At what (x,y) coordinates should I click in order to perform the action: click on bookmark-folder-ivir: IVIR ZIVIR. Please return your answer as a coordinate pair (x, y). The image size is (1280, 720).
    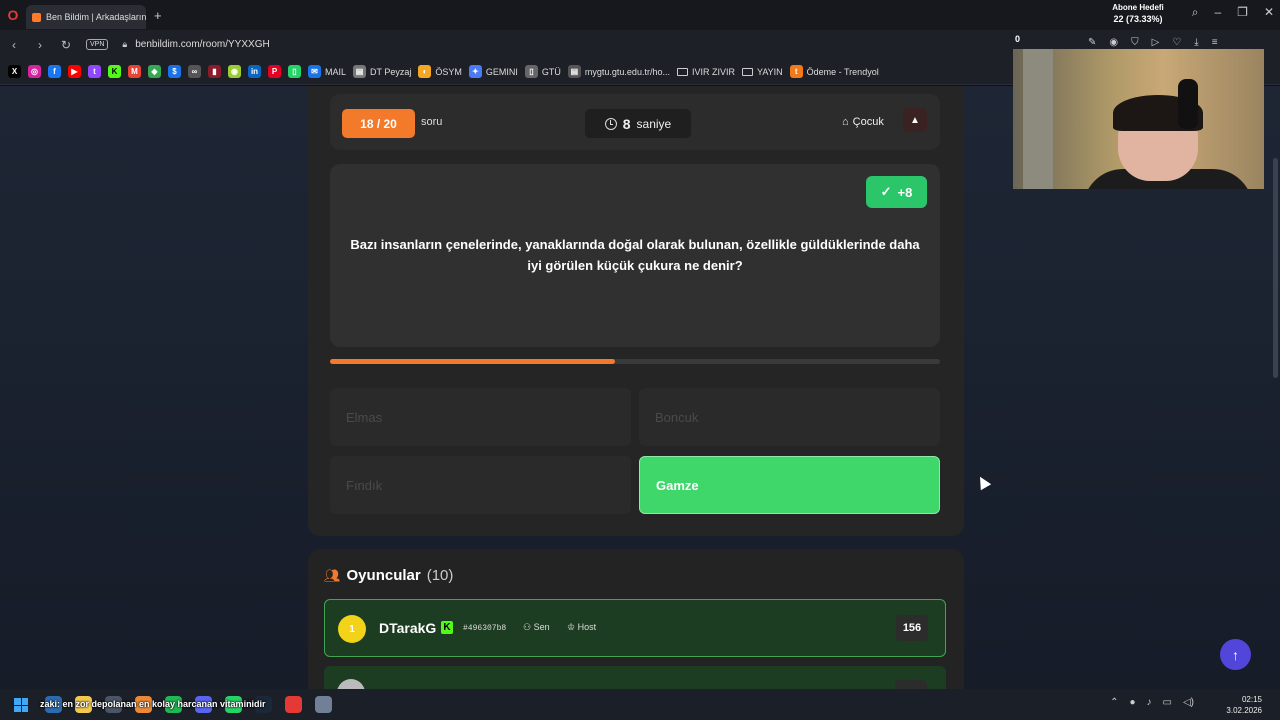
    Looking at the image, I should click on (705, 72).